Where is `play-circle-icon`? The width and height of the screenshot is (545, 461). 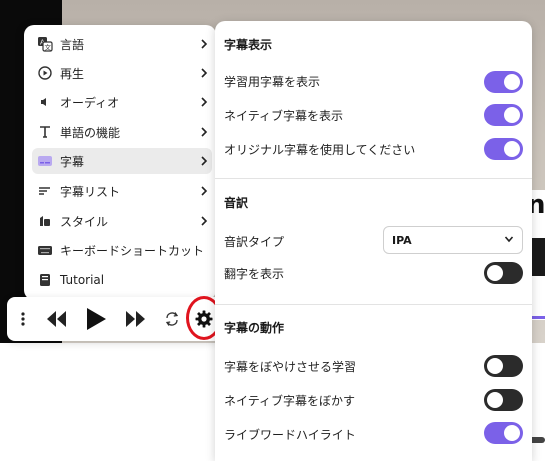 play-circle-icon is located at coordinates (45, 73).